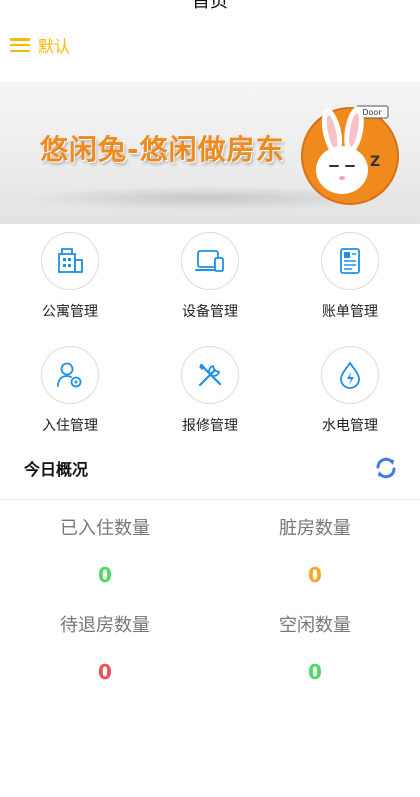 Image resolution: width=420 pixels, height=797 pixels. What do you see at coordinates (315, 552) in the screenshot?
I see `stat-dirty-room: 脏房数量 0` at bounding box center [315, 552].